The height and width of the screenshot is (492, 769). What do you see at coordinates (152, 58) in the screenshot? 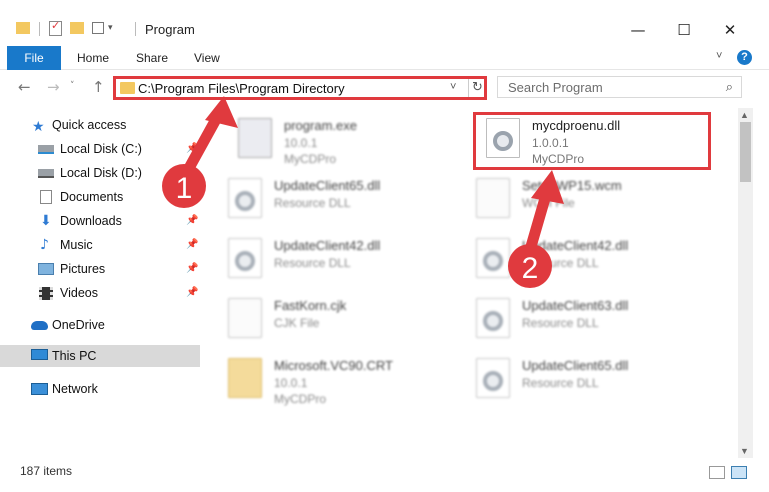
I see `tab-share: Share` at bounding box center [152, 58].